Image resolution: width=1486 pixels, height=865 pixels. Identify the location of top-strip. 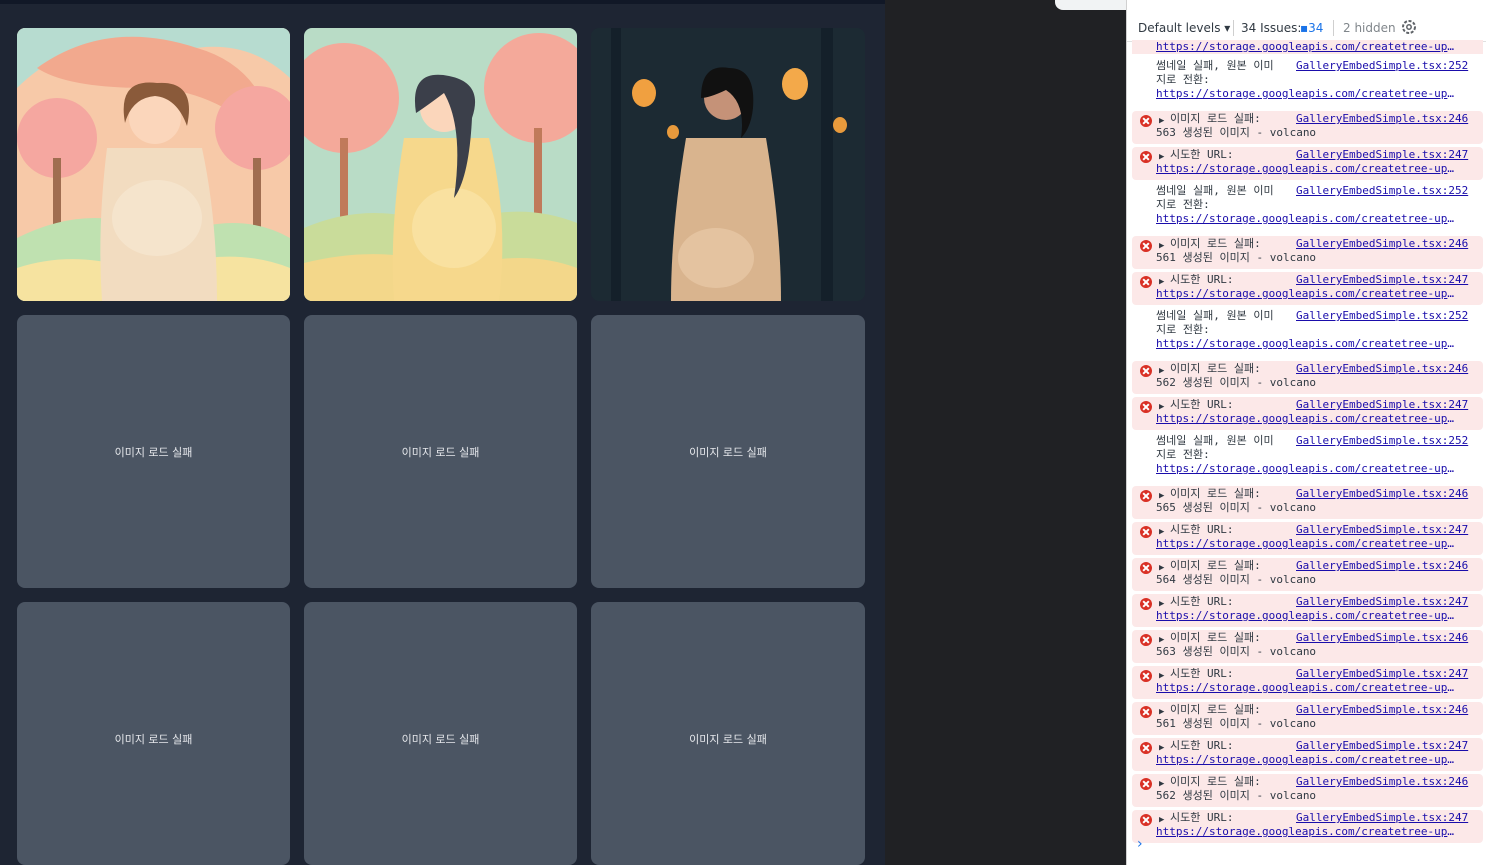
(442, 2).